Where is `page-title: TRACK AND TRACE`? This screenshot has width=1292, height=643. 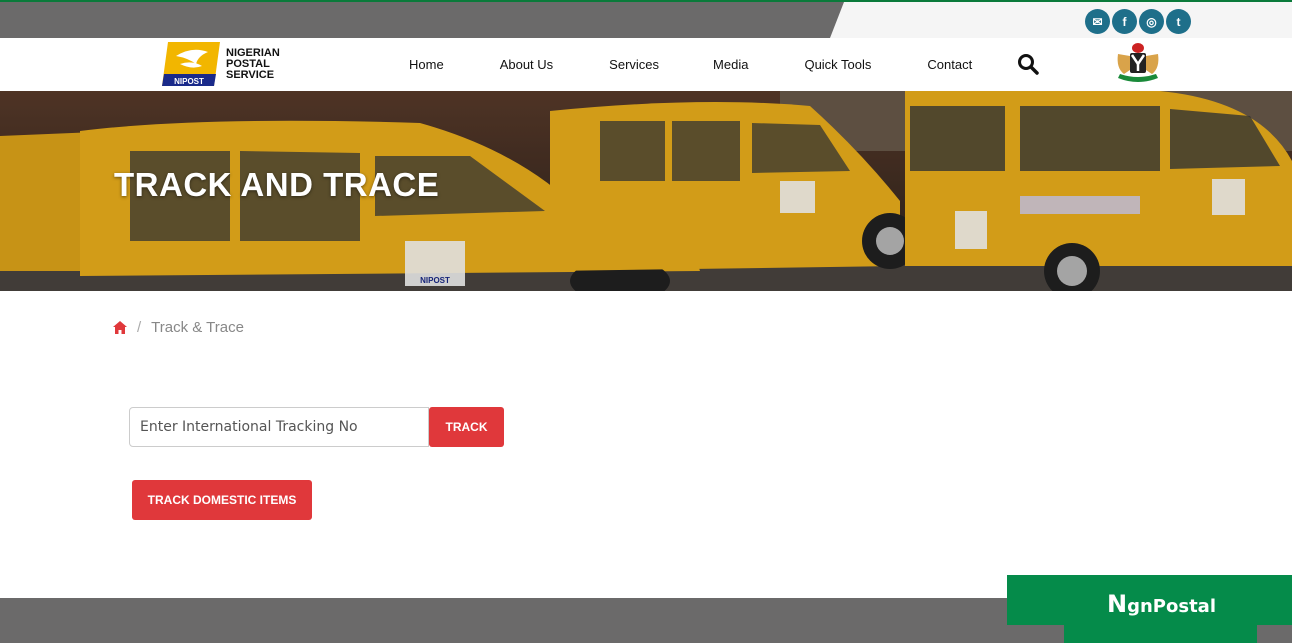
page-title: TRACK AND TRACE is located at coordinates (277, 184).